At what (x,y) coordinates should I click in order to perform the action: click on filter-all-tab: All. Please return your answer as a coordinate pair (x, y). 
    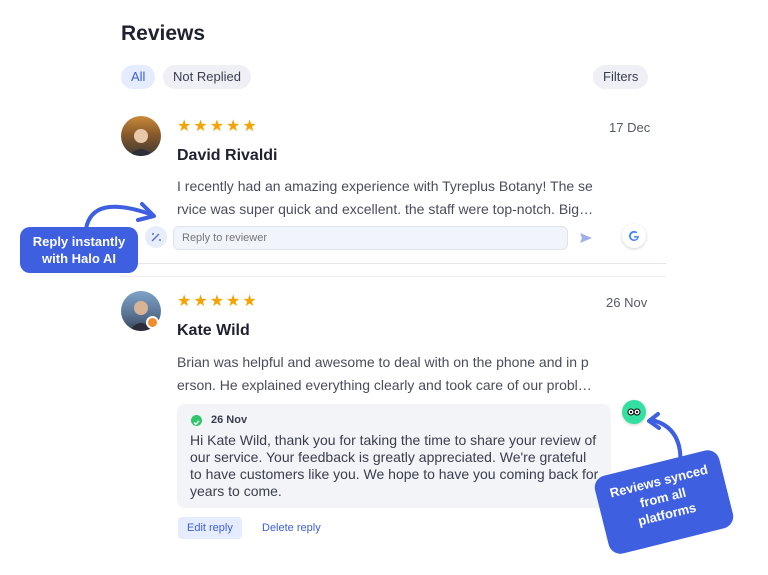
    Looking at the image, I should click on (138, 77).